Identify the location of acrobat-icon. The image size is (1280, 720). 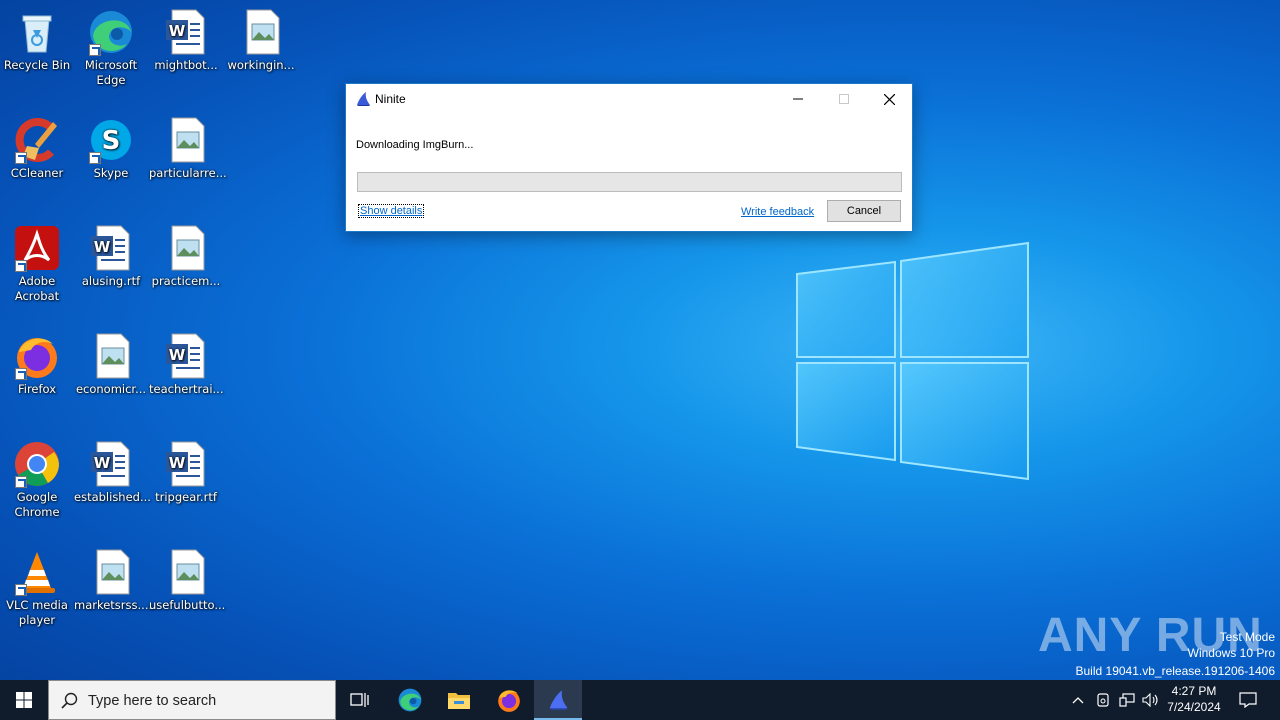
(37, 248).